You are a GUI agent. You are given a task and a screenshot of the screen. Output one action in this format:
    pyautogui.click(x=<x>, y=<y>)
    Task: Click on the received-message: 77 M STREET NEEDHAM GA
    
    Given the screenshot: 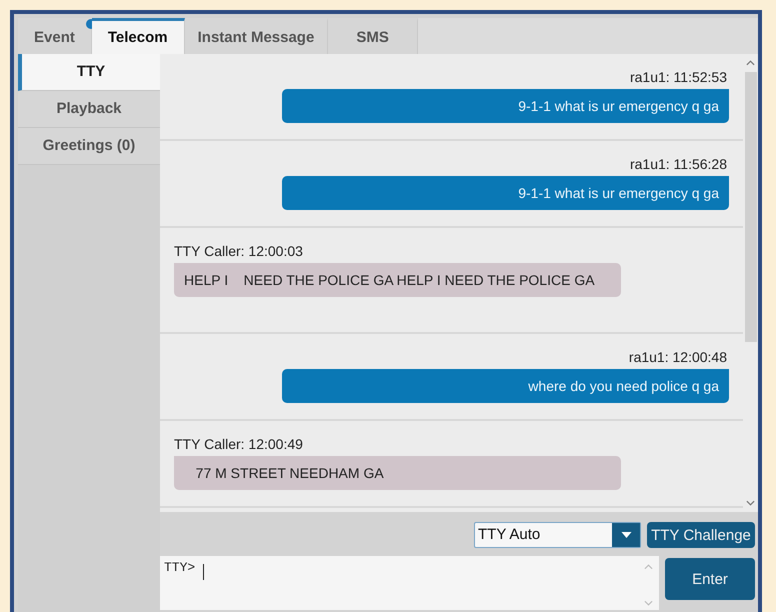 What is the action you would take?
    pyautogui.click(x=397, y=473)
    